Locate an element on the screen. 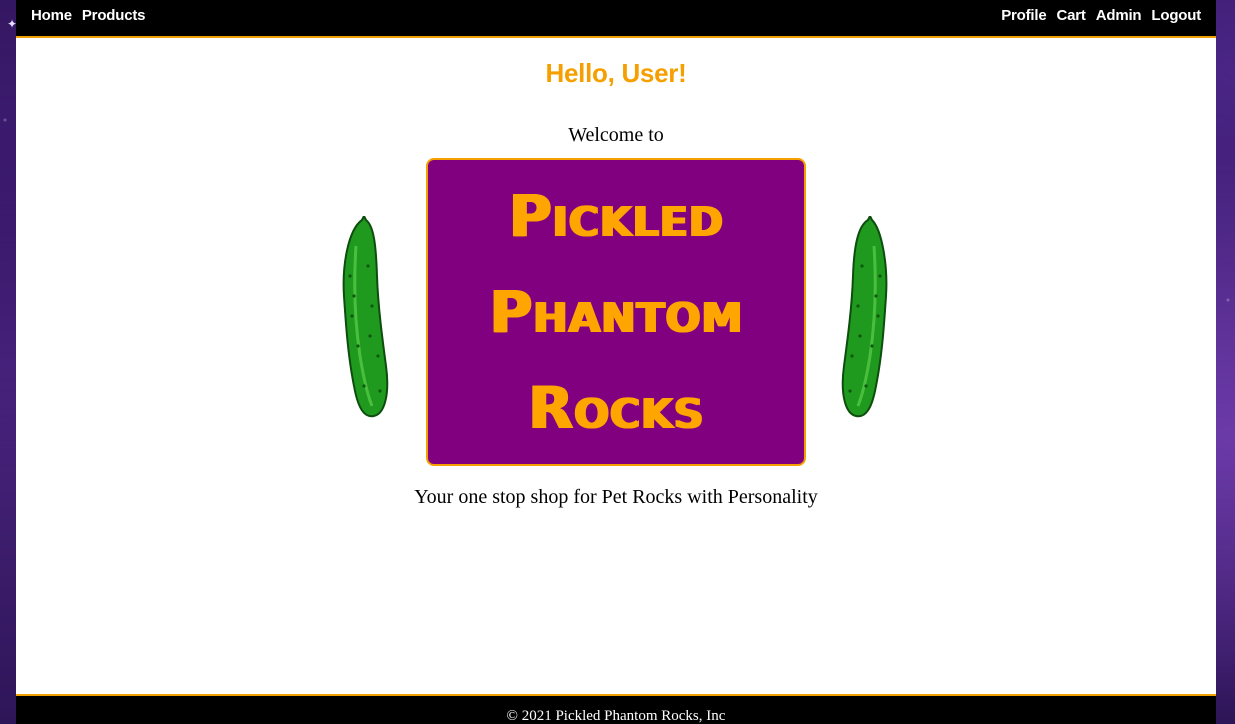 The width and height of the screenshot is (1235, 724). brand-logo: Pickled Phantom Rocks is located at coordinates (616, 312).